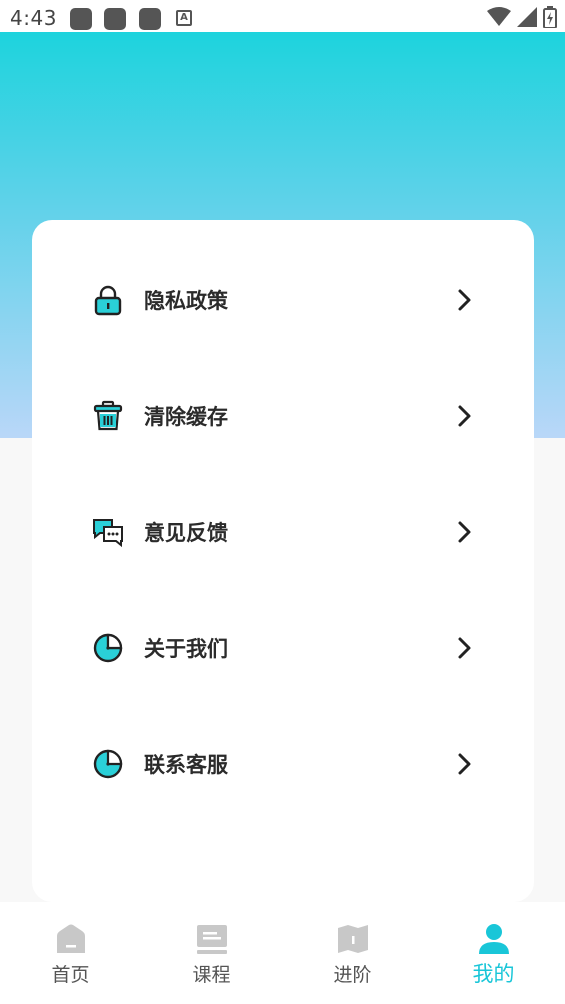  I want to click on menu-item-customer-service: 联系客服, so click(283, 764).